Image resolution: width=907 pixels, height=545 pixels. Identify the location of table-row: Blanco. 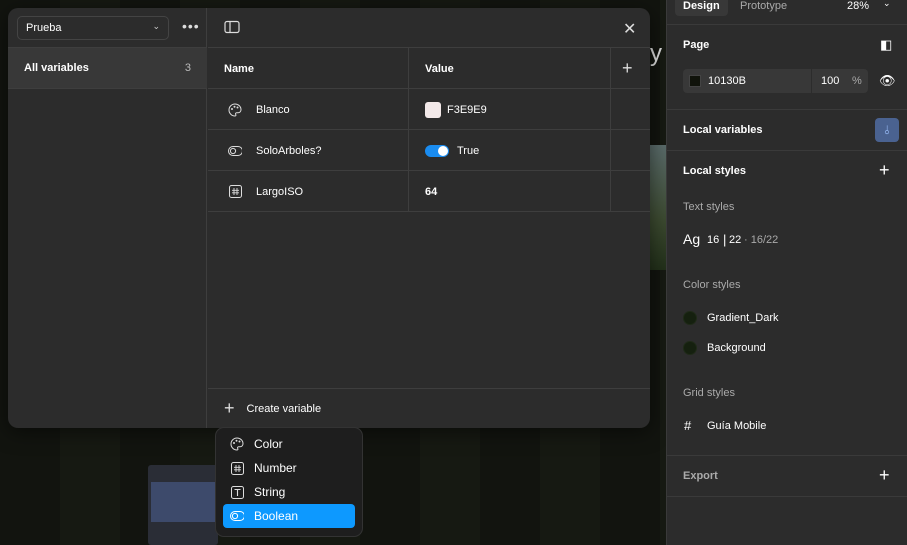
(259, 109).